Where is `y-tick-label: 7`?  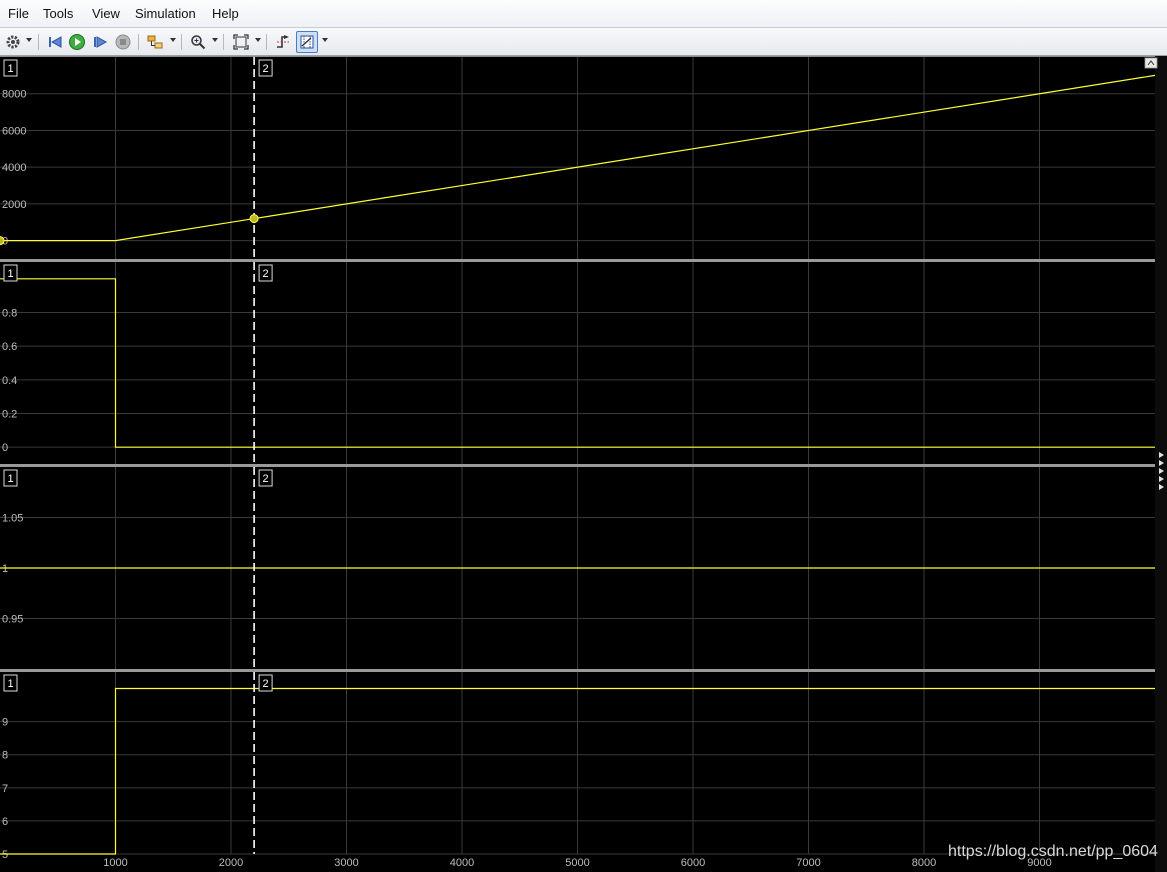
y-tick-label: 7 is located at coordinates (5, 789).